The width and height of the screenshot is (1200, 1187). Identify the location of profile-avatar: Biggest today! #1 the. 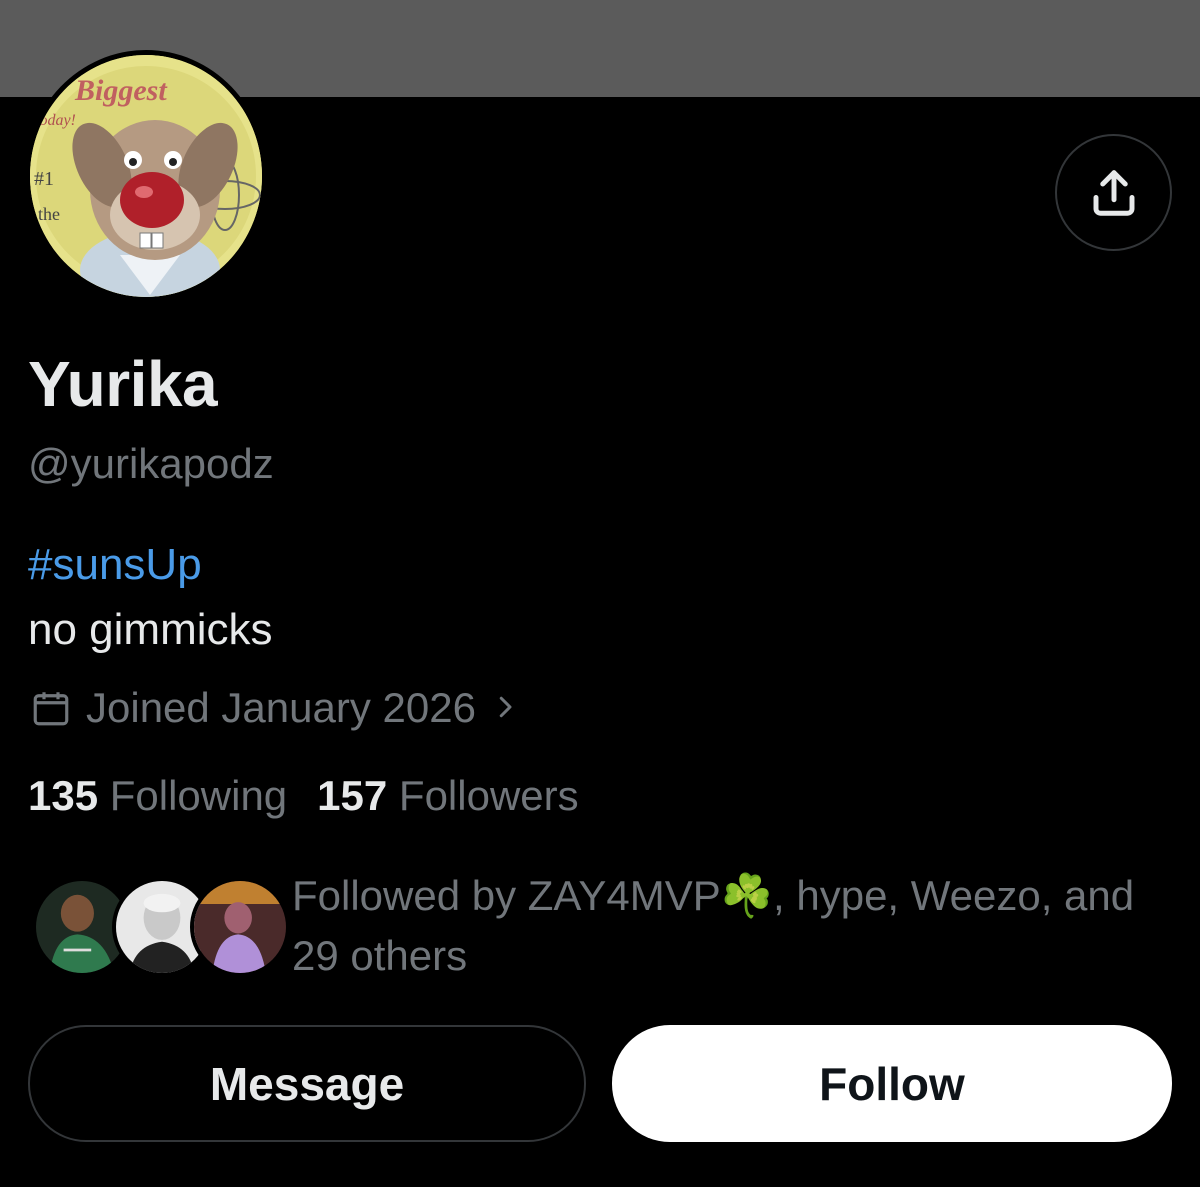
(146, 176).